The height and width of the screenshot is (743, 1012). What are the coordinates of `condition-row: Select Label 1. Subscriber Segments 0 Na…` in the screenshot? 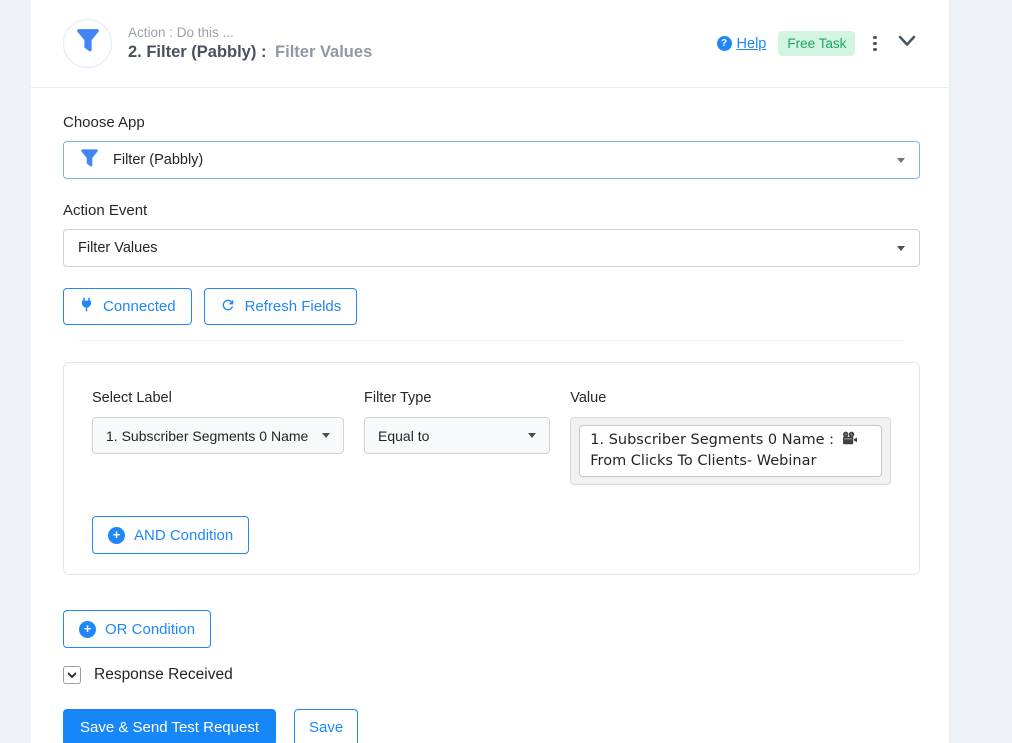 It's located at (491, 438).